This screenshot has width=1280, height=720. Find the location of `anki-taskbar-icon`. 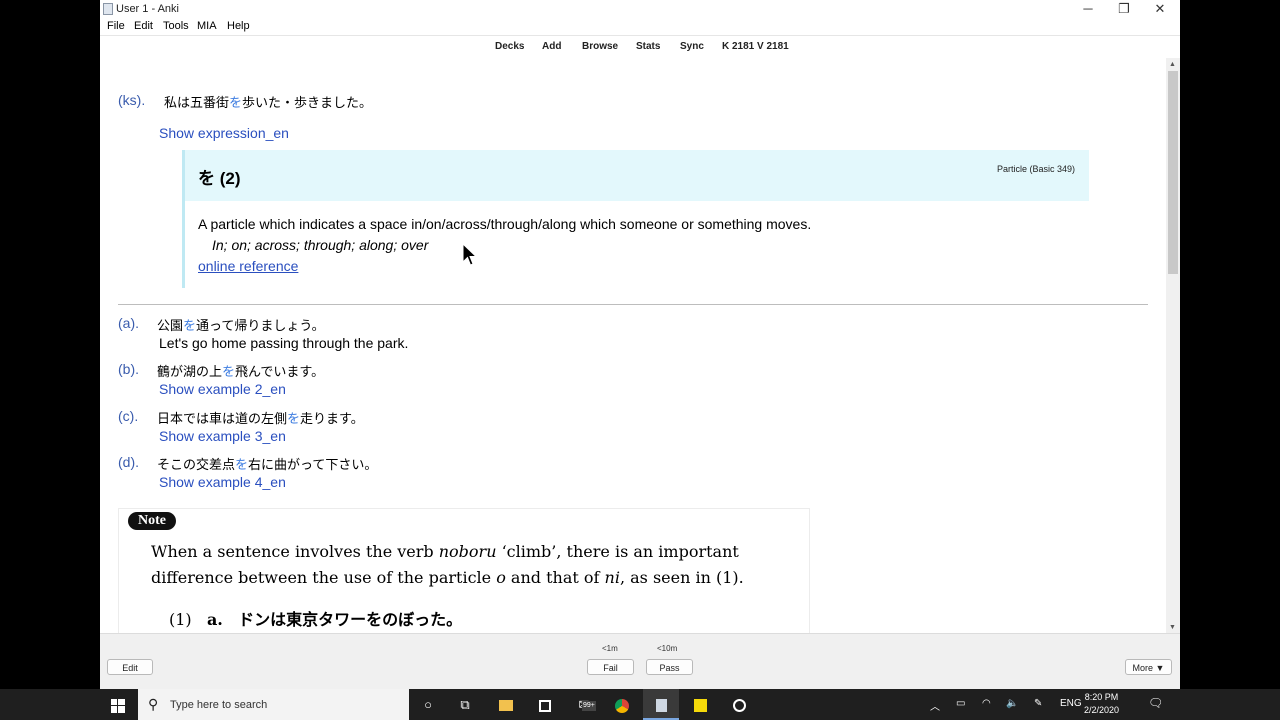

anki-taskbar-icon is located at coordinates (661, 704).